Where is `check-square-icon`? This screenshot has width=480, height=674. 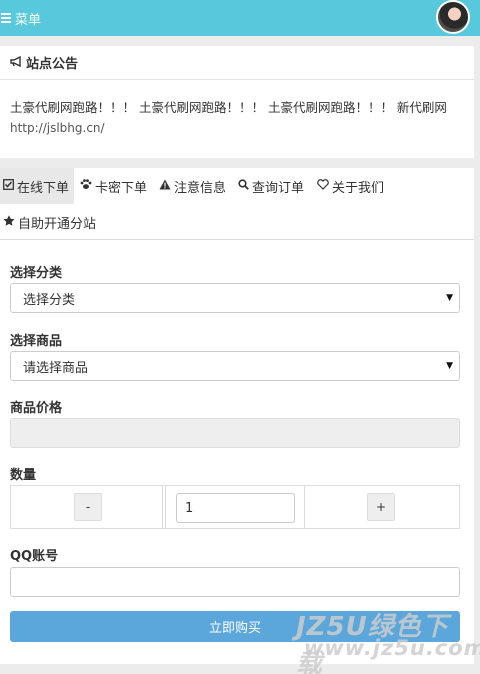
check-square-icon is located at coordinates (8, 186).